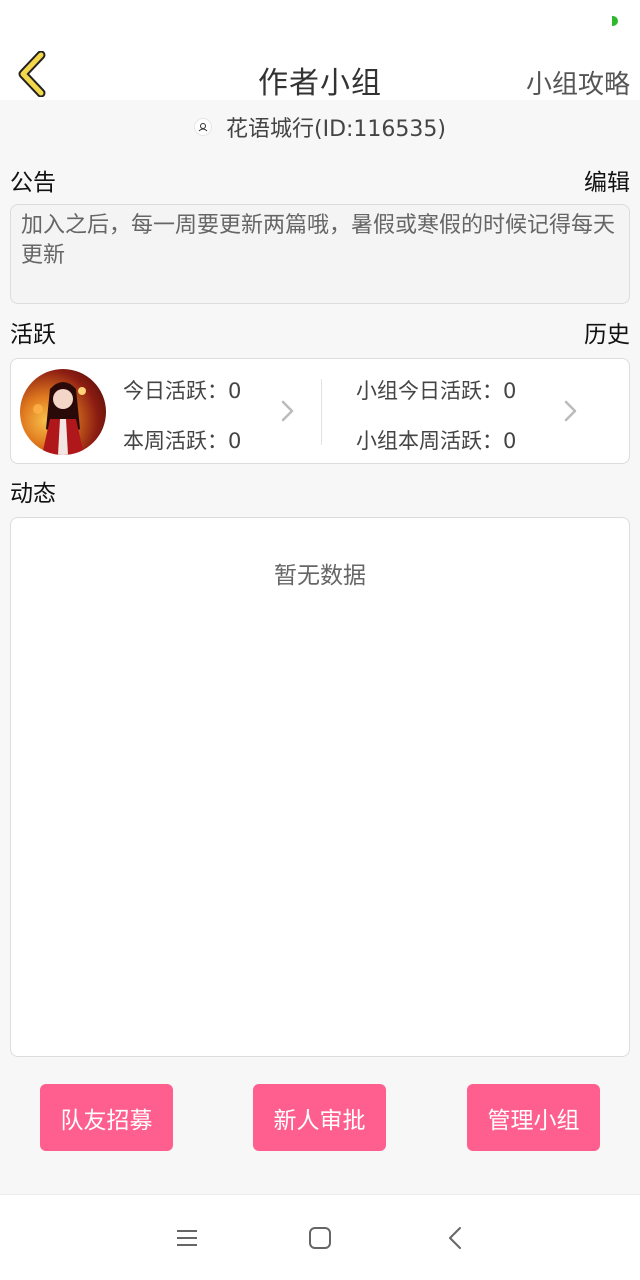  What do you see at coordinates (533, 1117) in the screenshot?
I see `manage-group-button: 管理小组` at bounding box center [533, 1117].